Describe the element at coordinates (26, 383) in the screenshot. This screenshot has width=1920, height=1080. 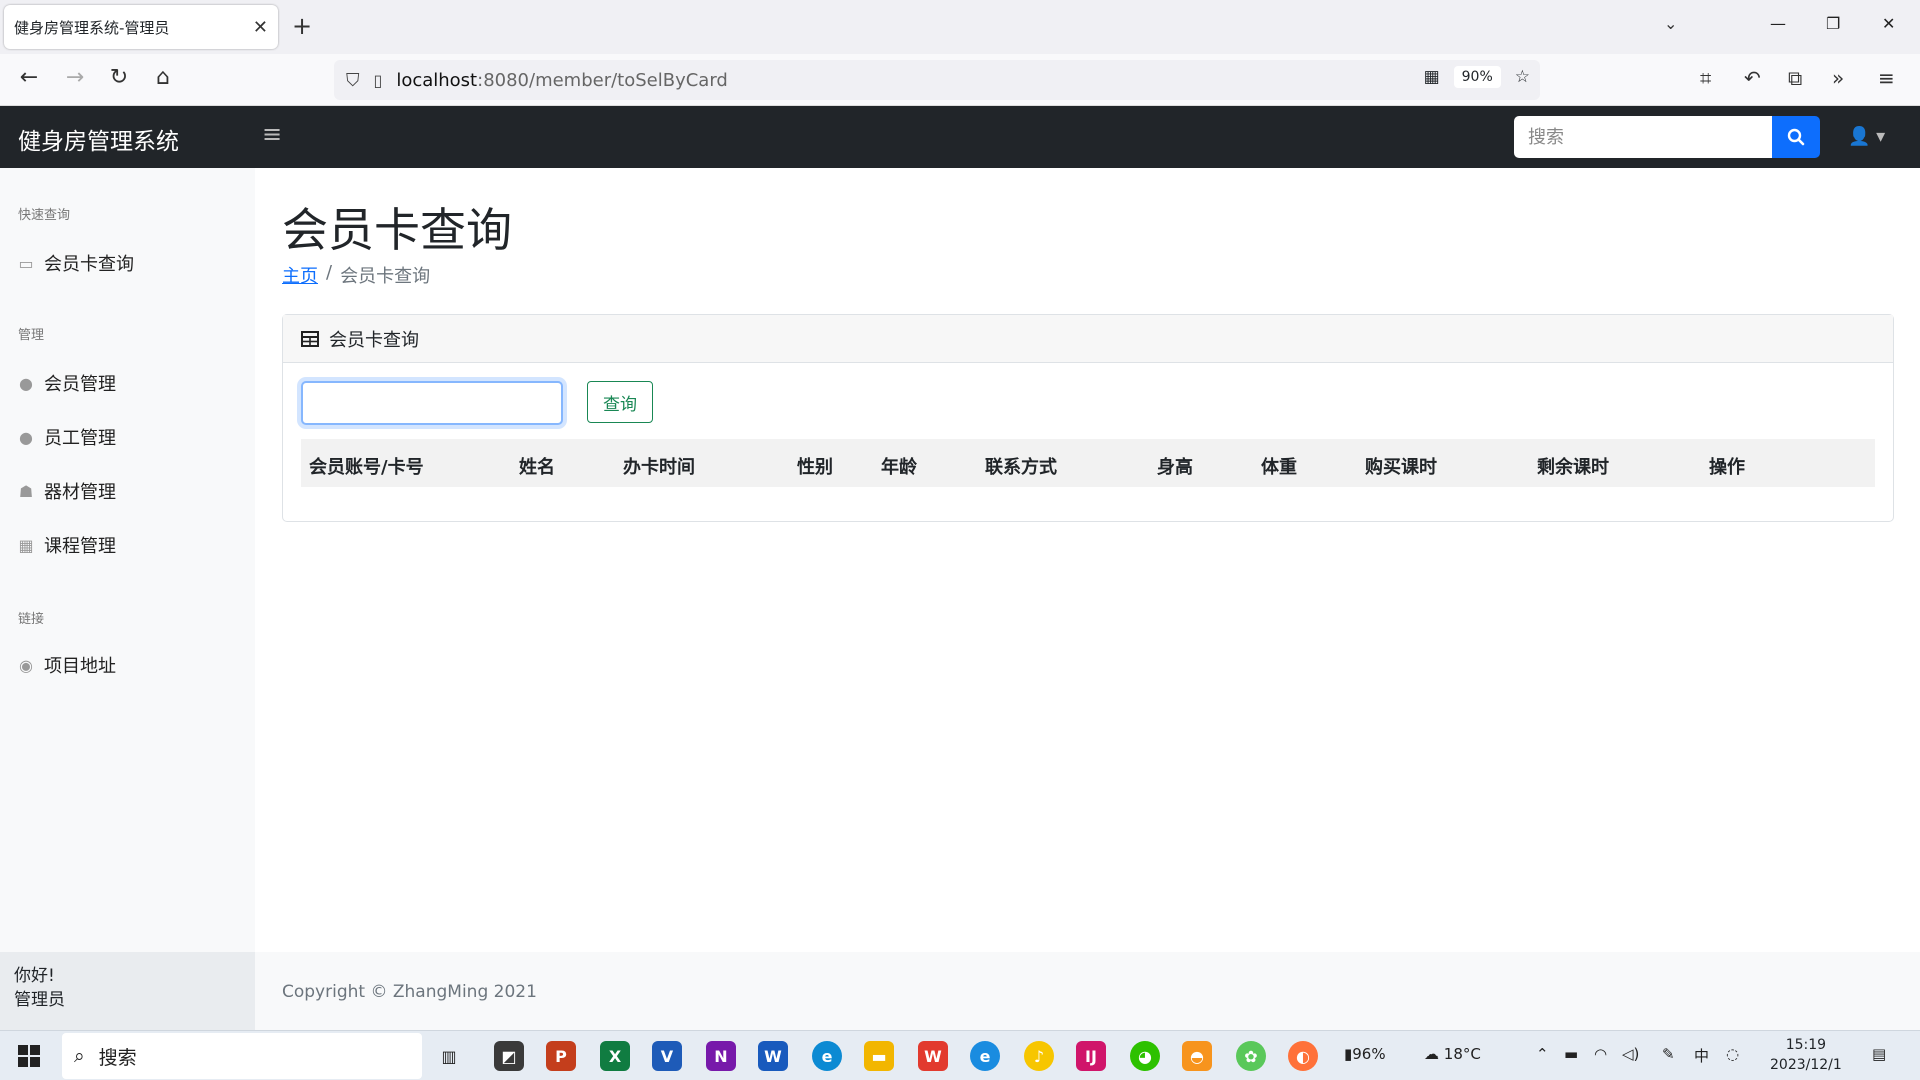
I see `user-icon: ●` at that location.